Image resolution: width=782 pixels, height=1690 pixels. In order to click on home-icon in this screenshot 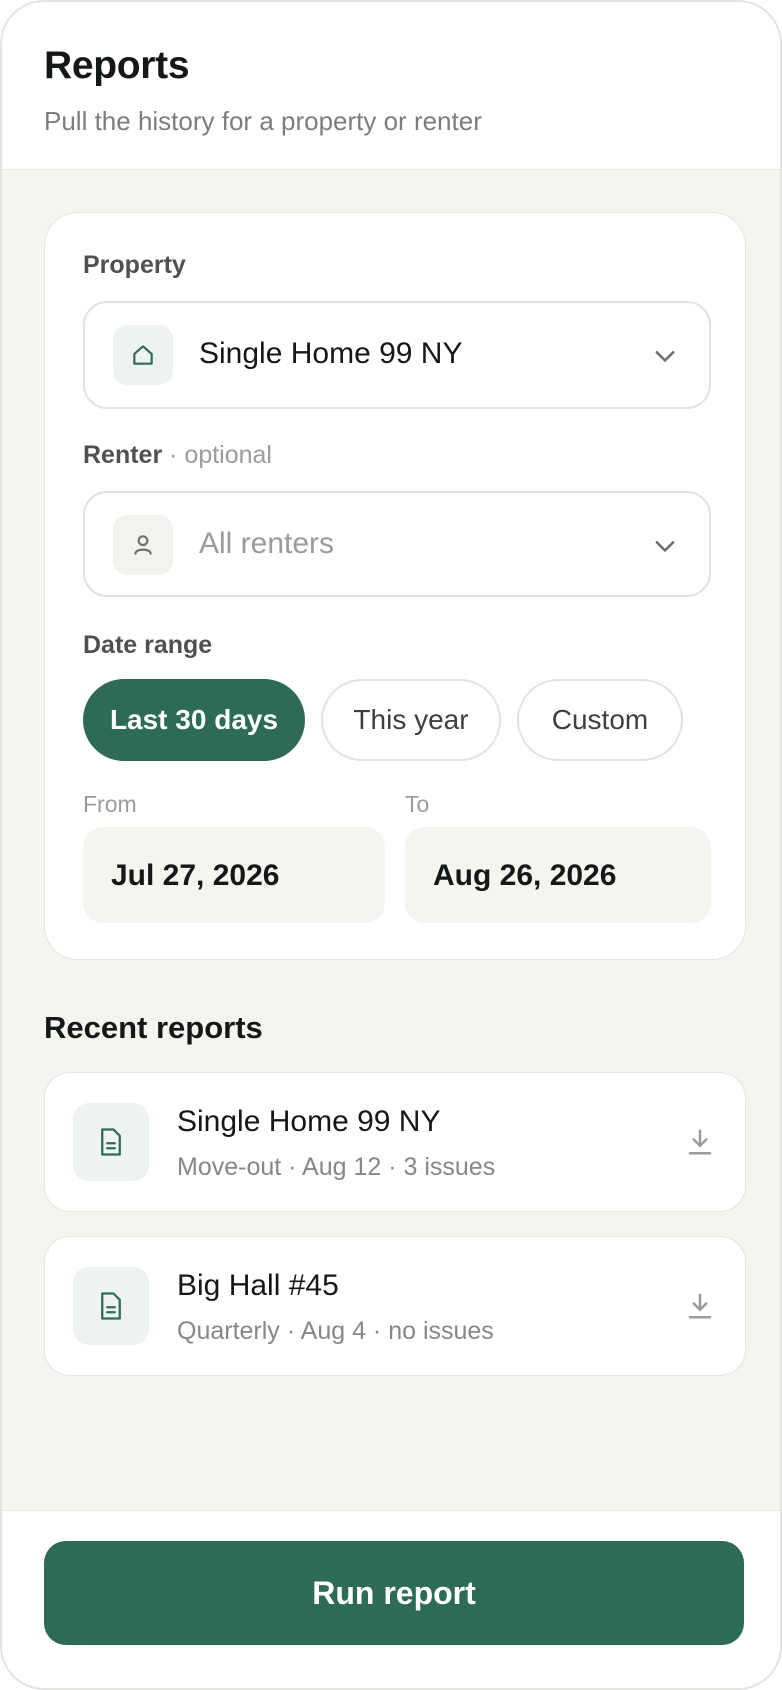, I will do `click(143, 355)`.